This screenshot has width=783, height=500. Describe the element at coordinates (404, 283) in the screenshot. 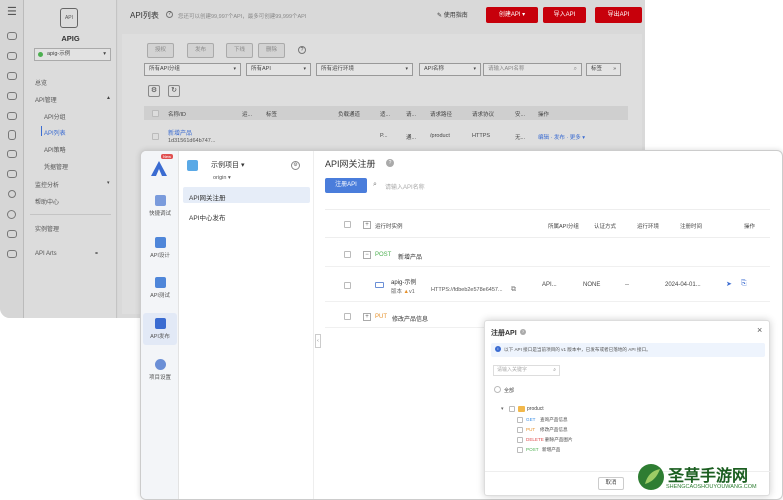

I see `instance-name: apig-示例` at that location.